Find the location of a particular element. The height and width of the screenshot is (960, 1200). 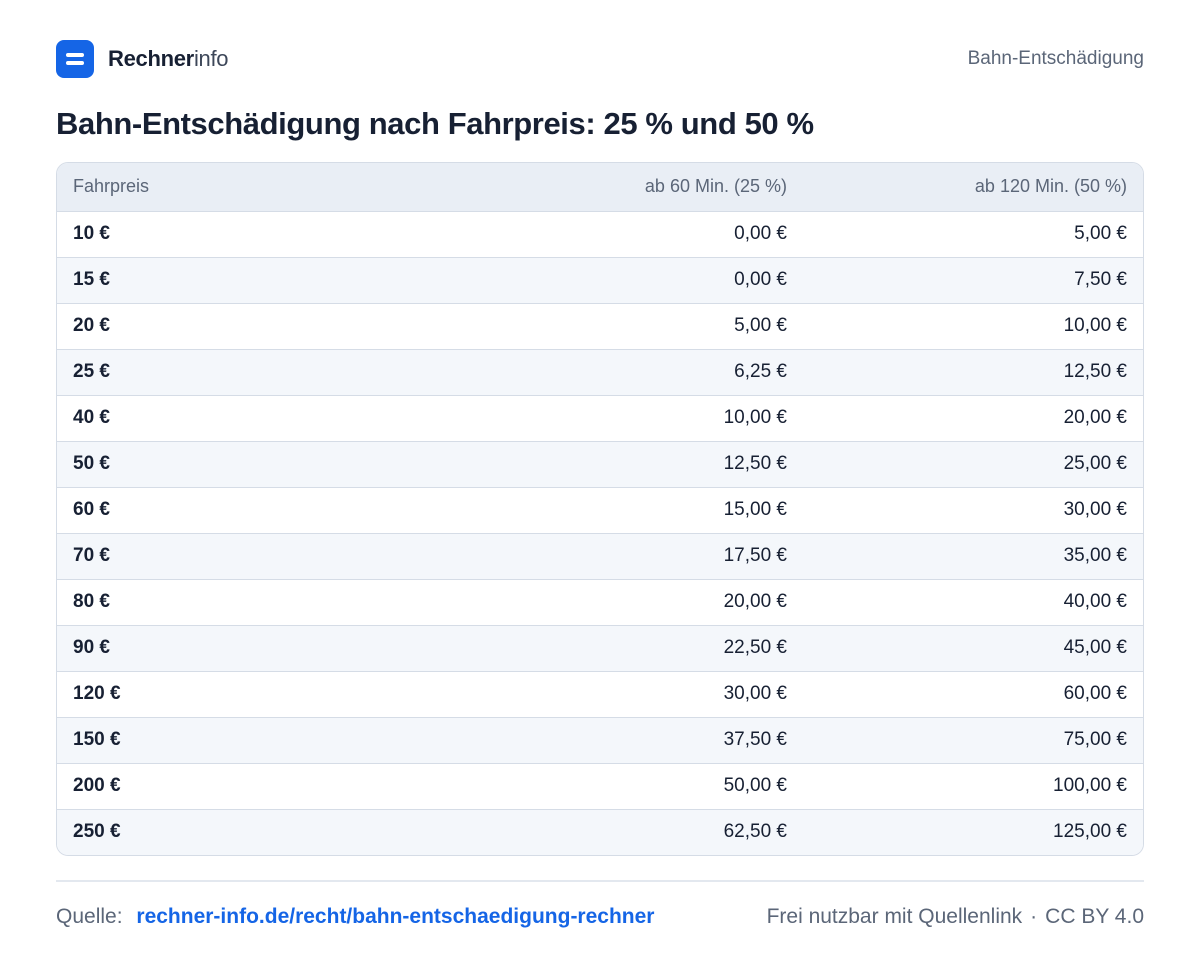

license-info: Frei nutzbar mit Quellenlink · CC BY 4.0 is located at coordinates (955, 917).